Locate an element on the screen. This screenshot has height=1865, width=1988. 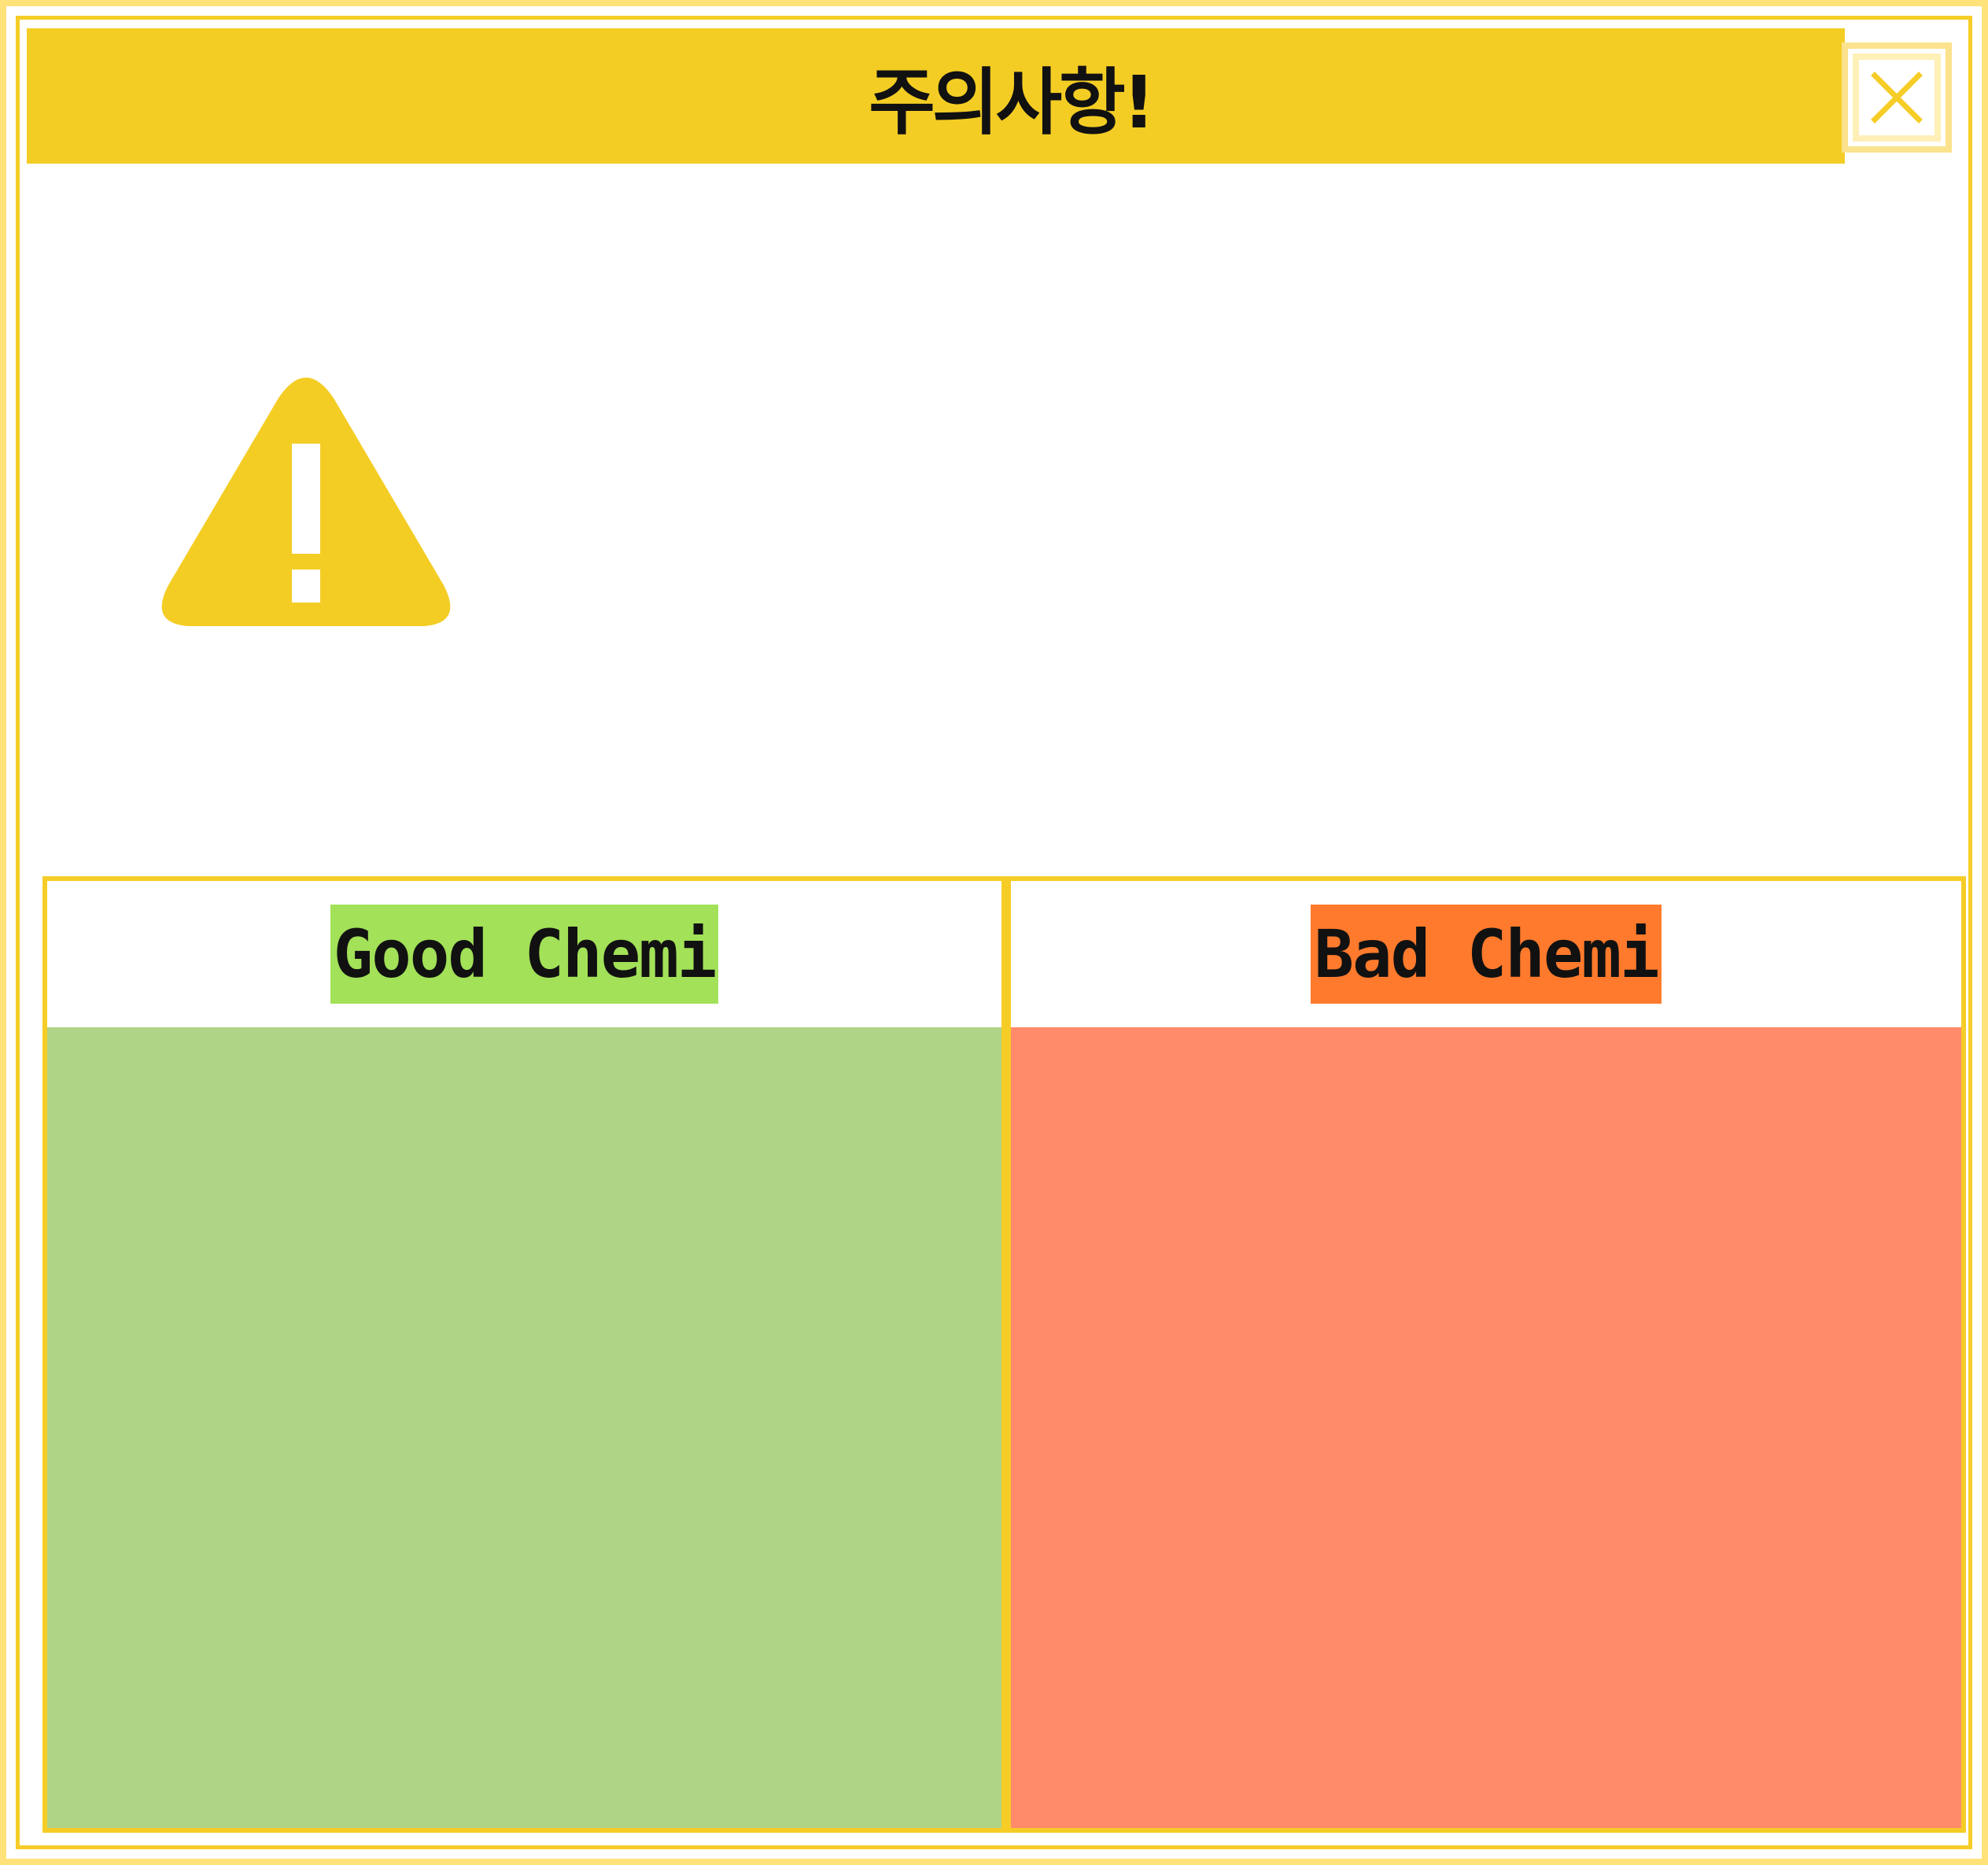
title-bar: 주의사항! is located at coordinates (936, 96).